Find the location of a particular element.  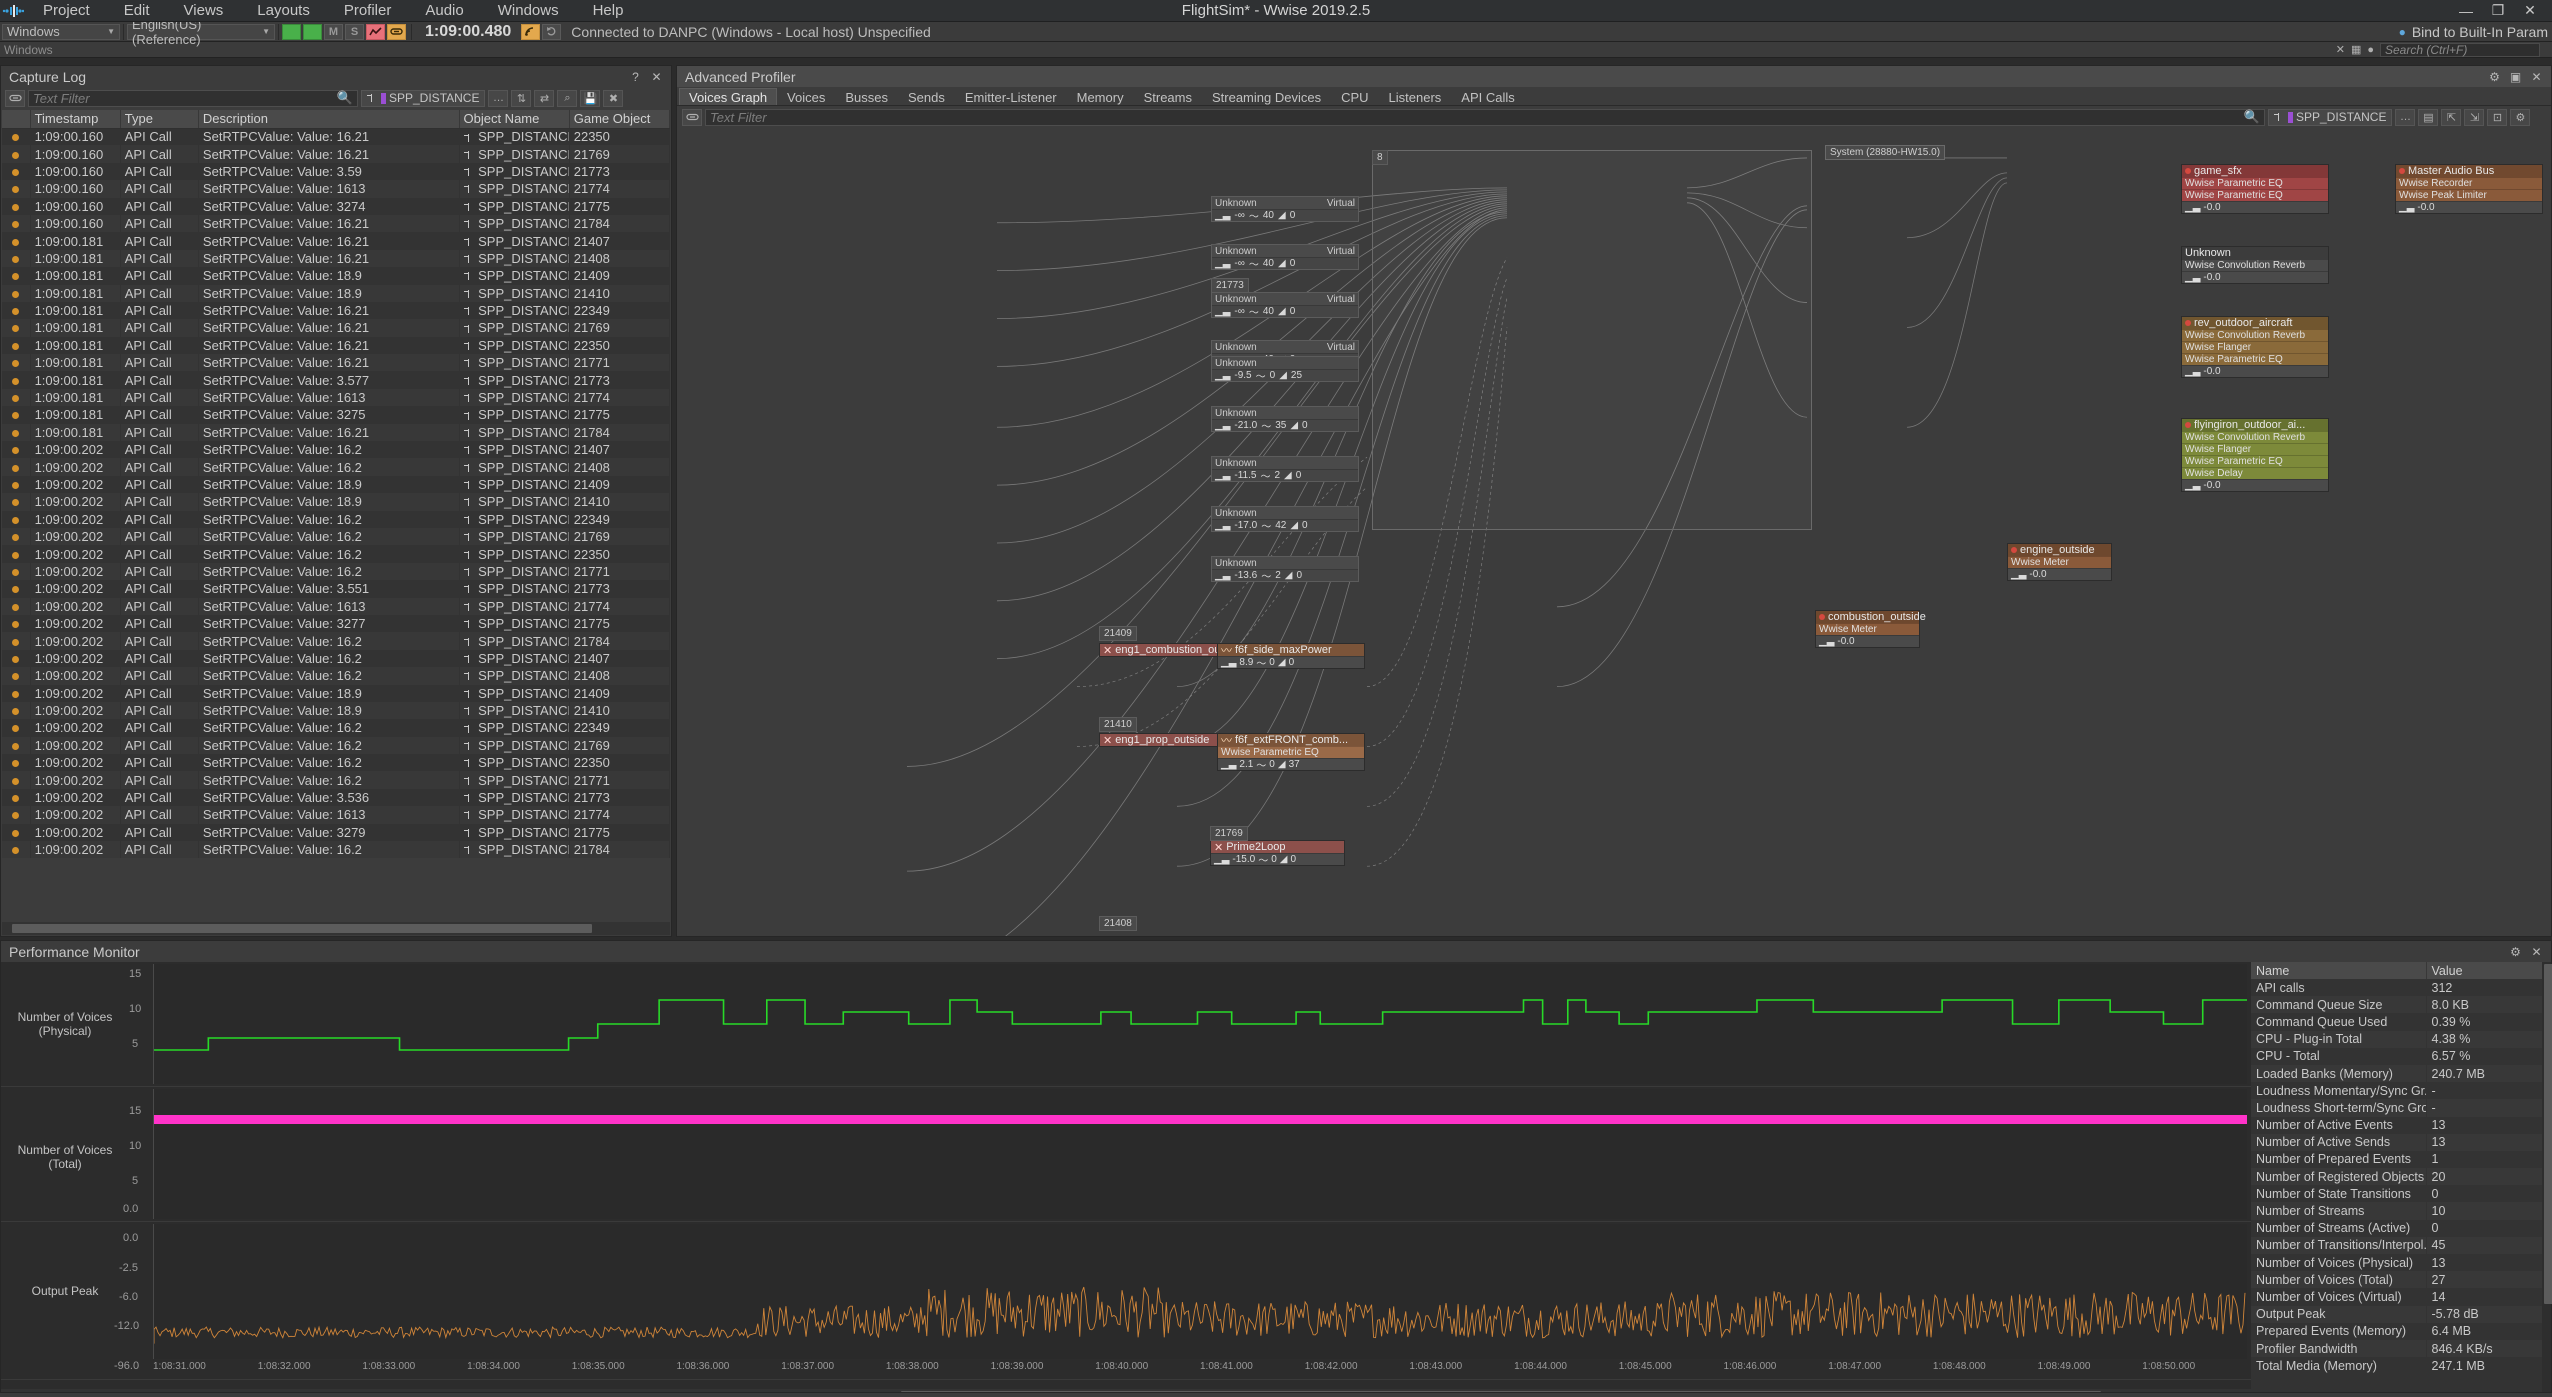

platform-selector: Windows ▼ is located at coordinates (61, 31).